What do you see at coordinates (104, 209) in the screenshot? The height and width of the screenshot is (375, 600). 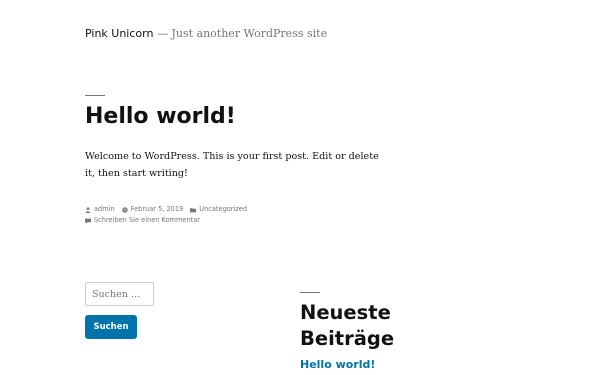 I see `author-link: admin` at bounding box center [104, 209].